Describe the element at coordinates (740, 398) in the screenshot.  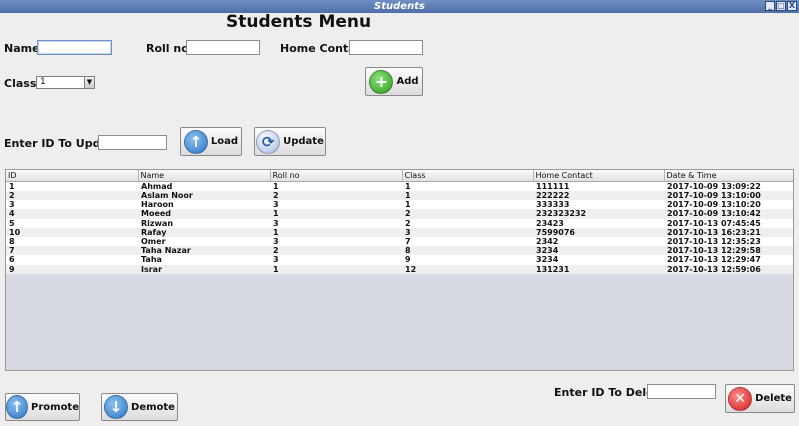
I see `x-icon: ✕` at that location.